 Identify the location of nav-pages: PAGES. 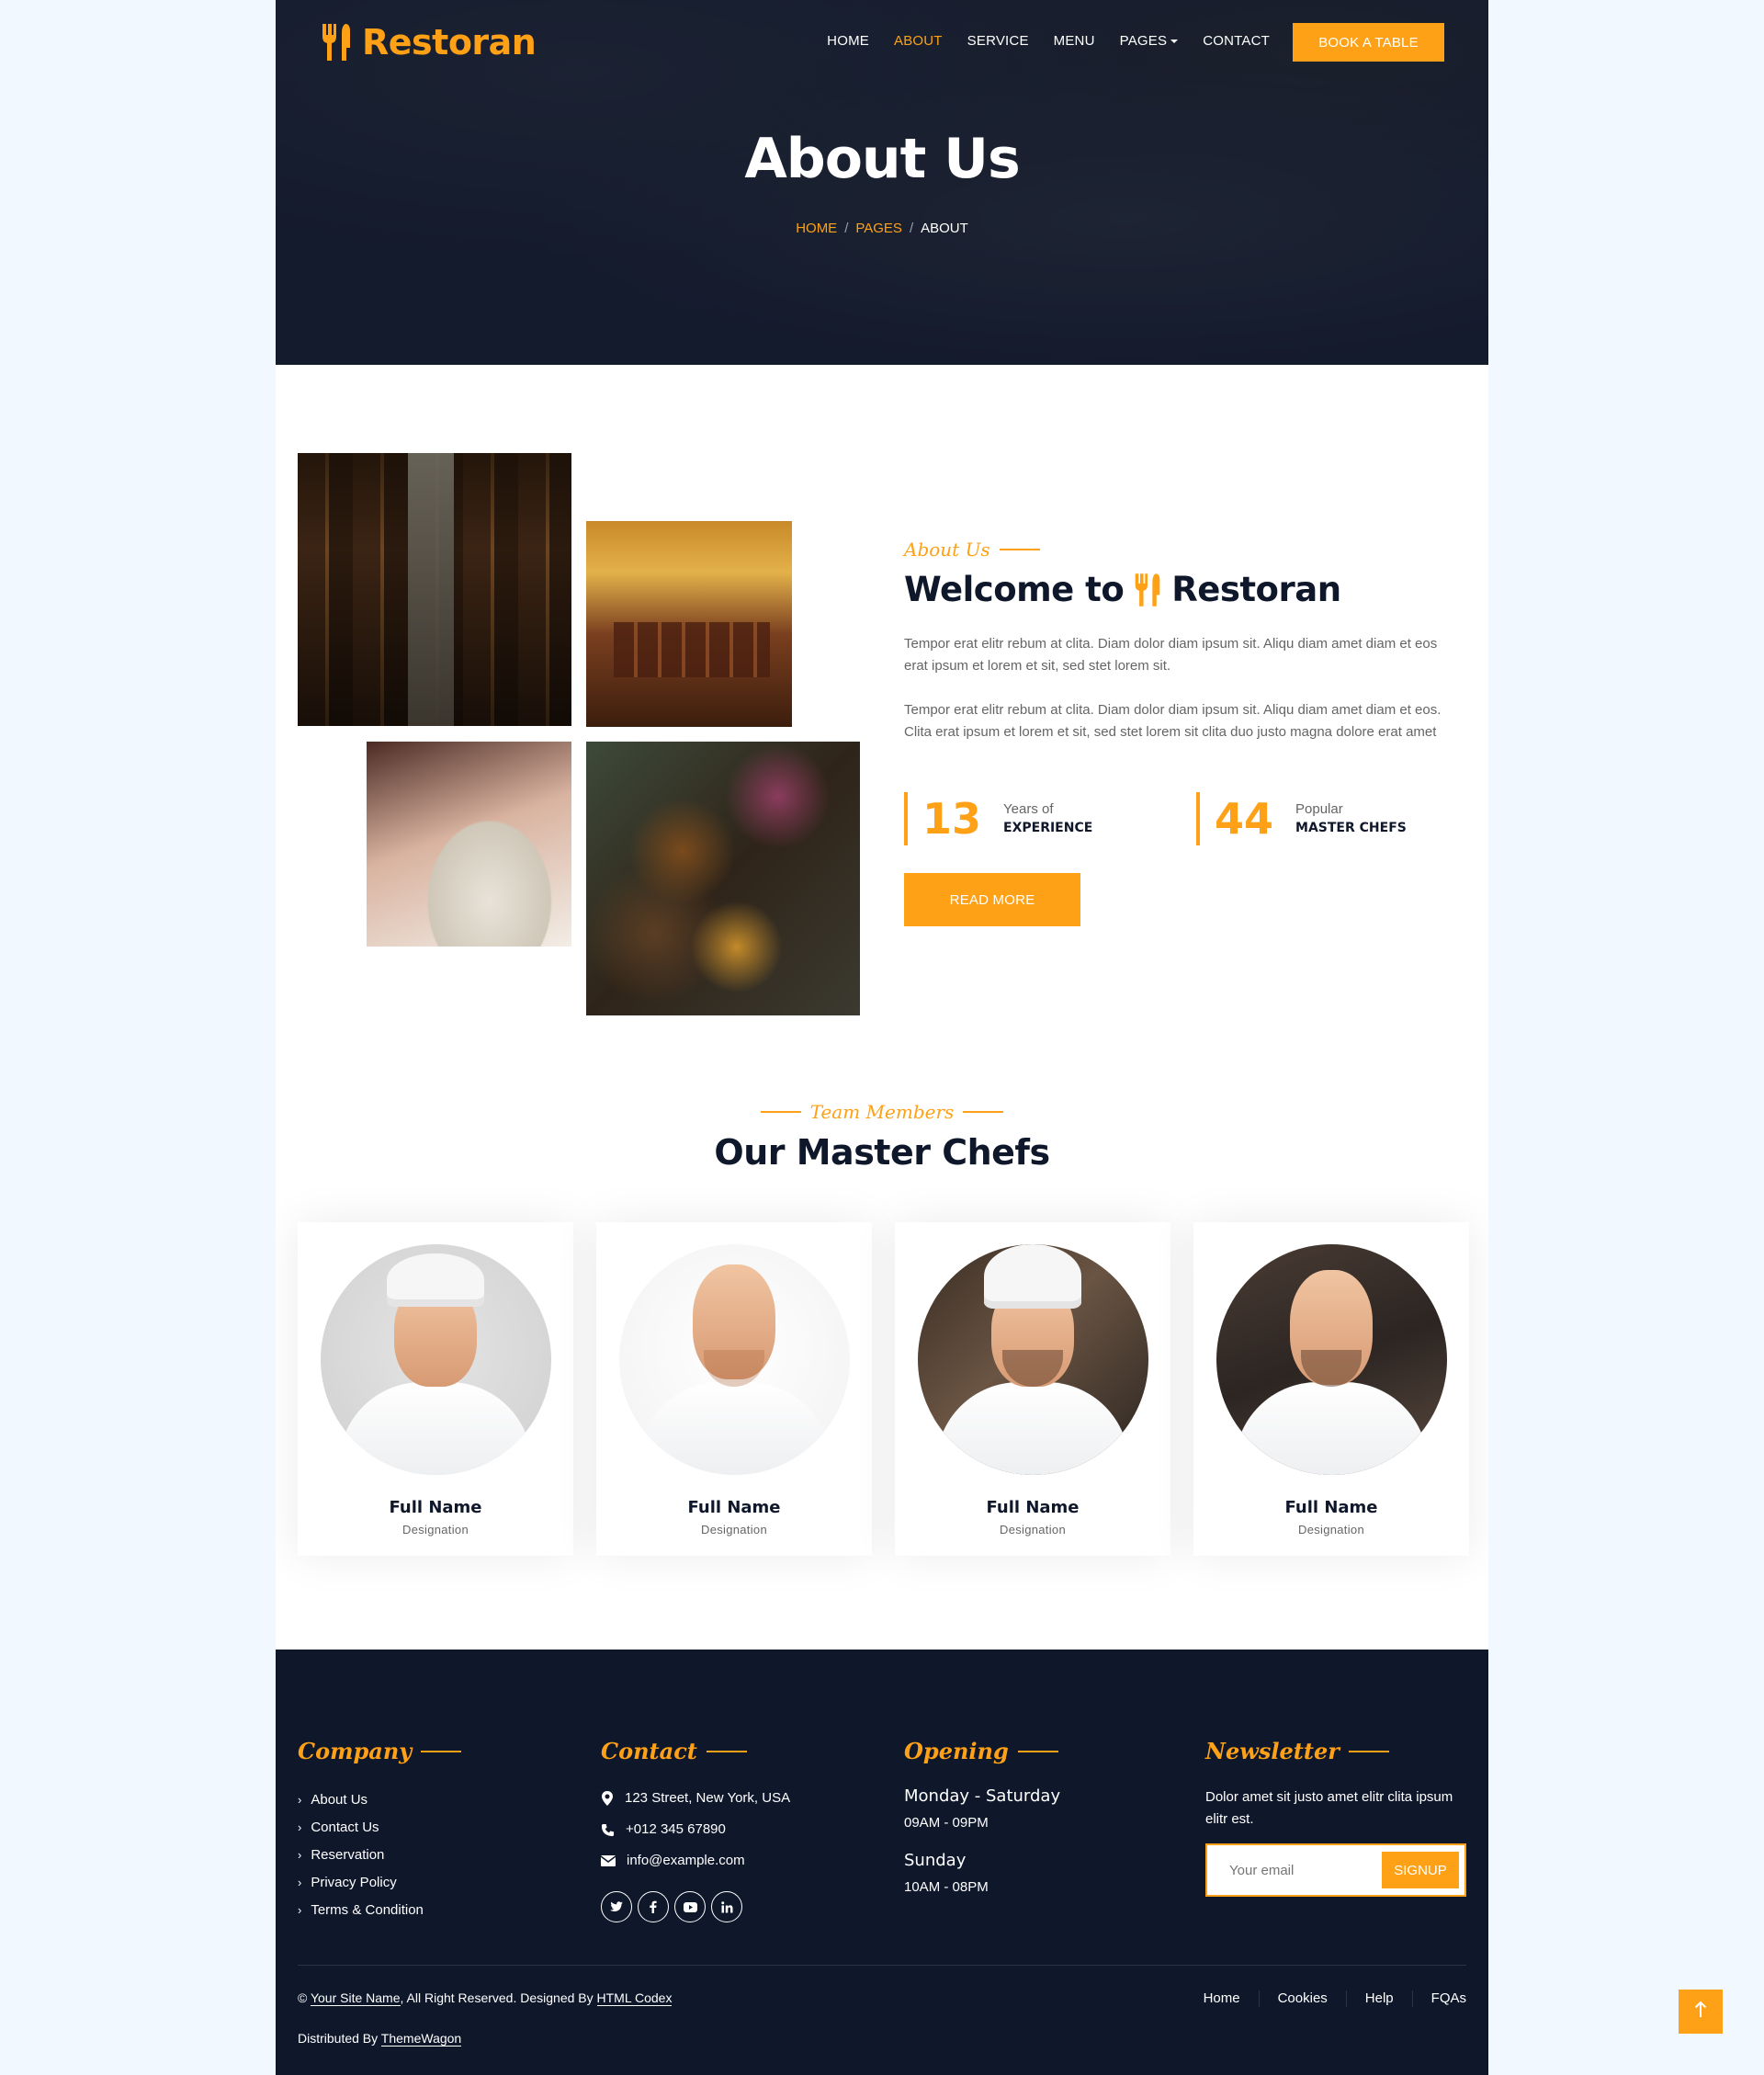
(1150, 41).